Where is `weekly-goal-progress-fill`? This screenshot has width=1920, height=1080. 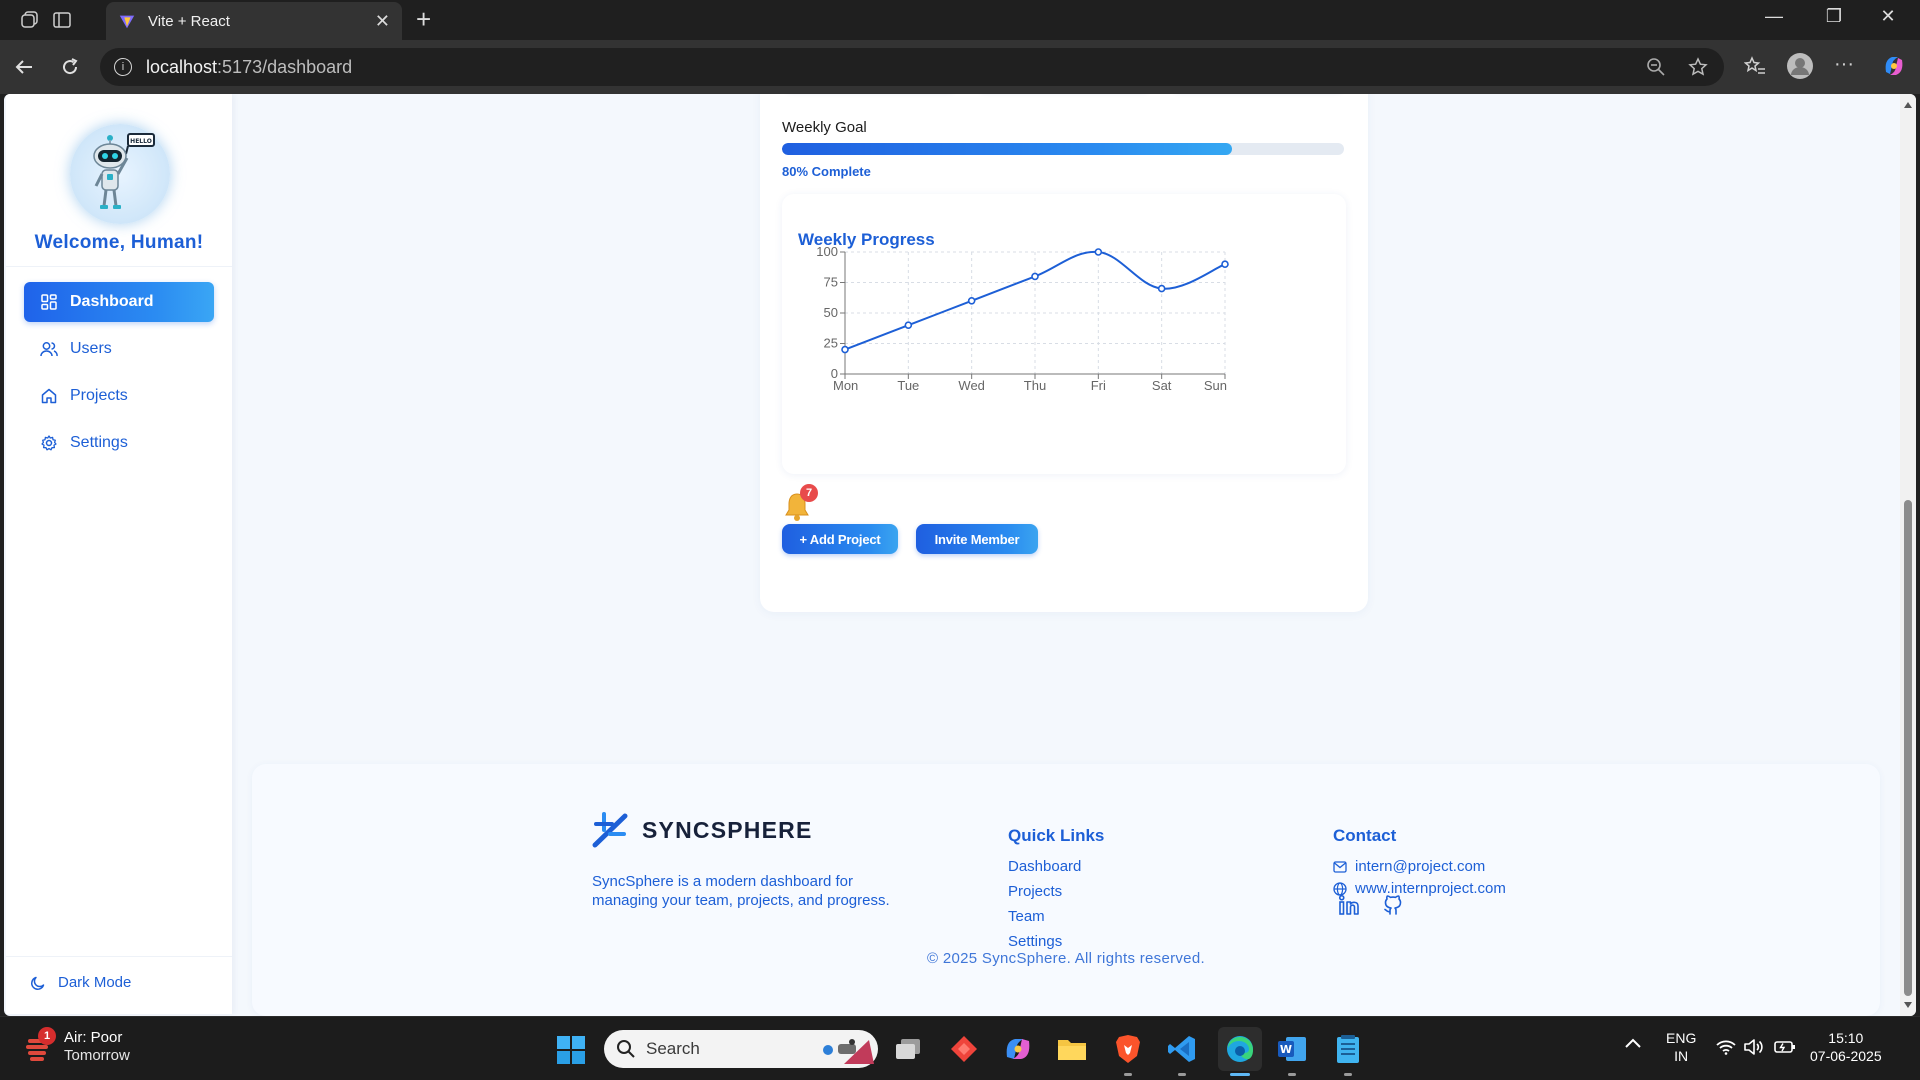
weekly-goal-progress-fill is located at coordinates (1007, 149).